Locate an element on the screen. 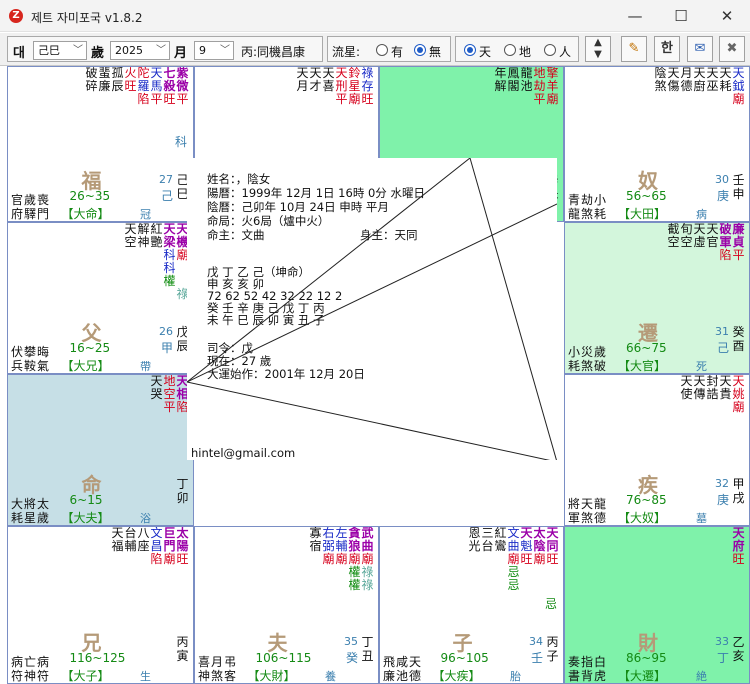 Image resolution: width=750 pixels, height=684 pixels. palace-yin: 天福台輔八座文昌陷巨門廟太陽旺兄 116~125 【大子】生病亡病 符神符丙寅 is located at coordinates (100, 605).